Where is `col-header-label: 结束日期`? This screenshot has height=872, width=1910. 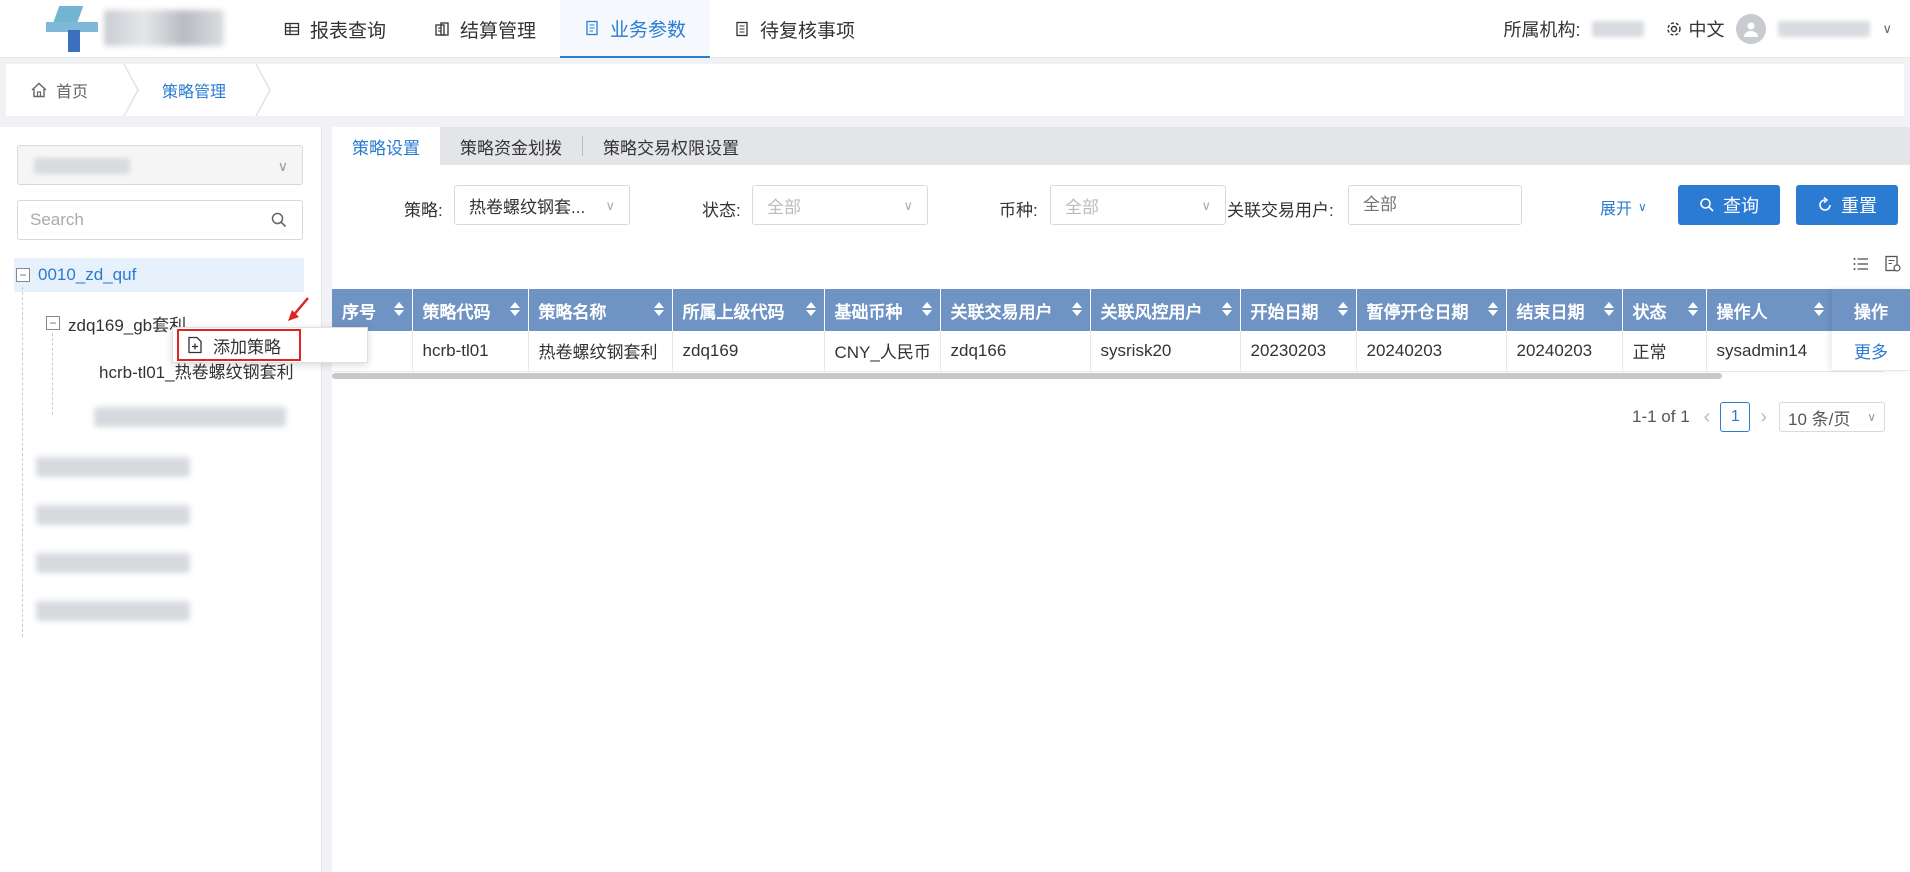
col-header-label: 结束日期 is located at coordinates (1550, 312).